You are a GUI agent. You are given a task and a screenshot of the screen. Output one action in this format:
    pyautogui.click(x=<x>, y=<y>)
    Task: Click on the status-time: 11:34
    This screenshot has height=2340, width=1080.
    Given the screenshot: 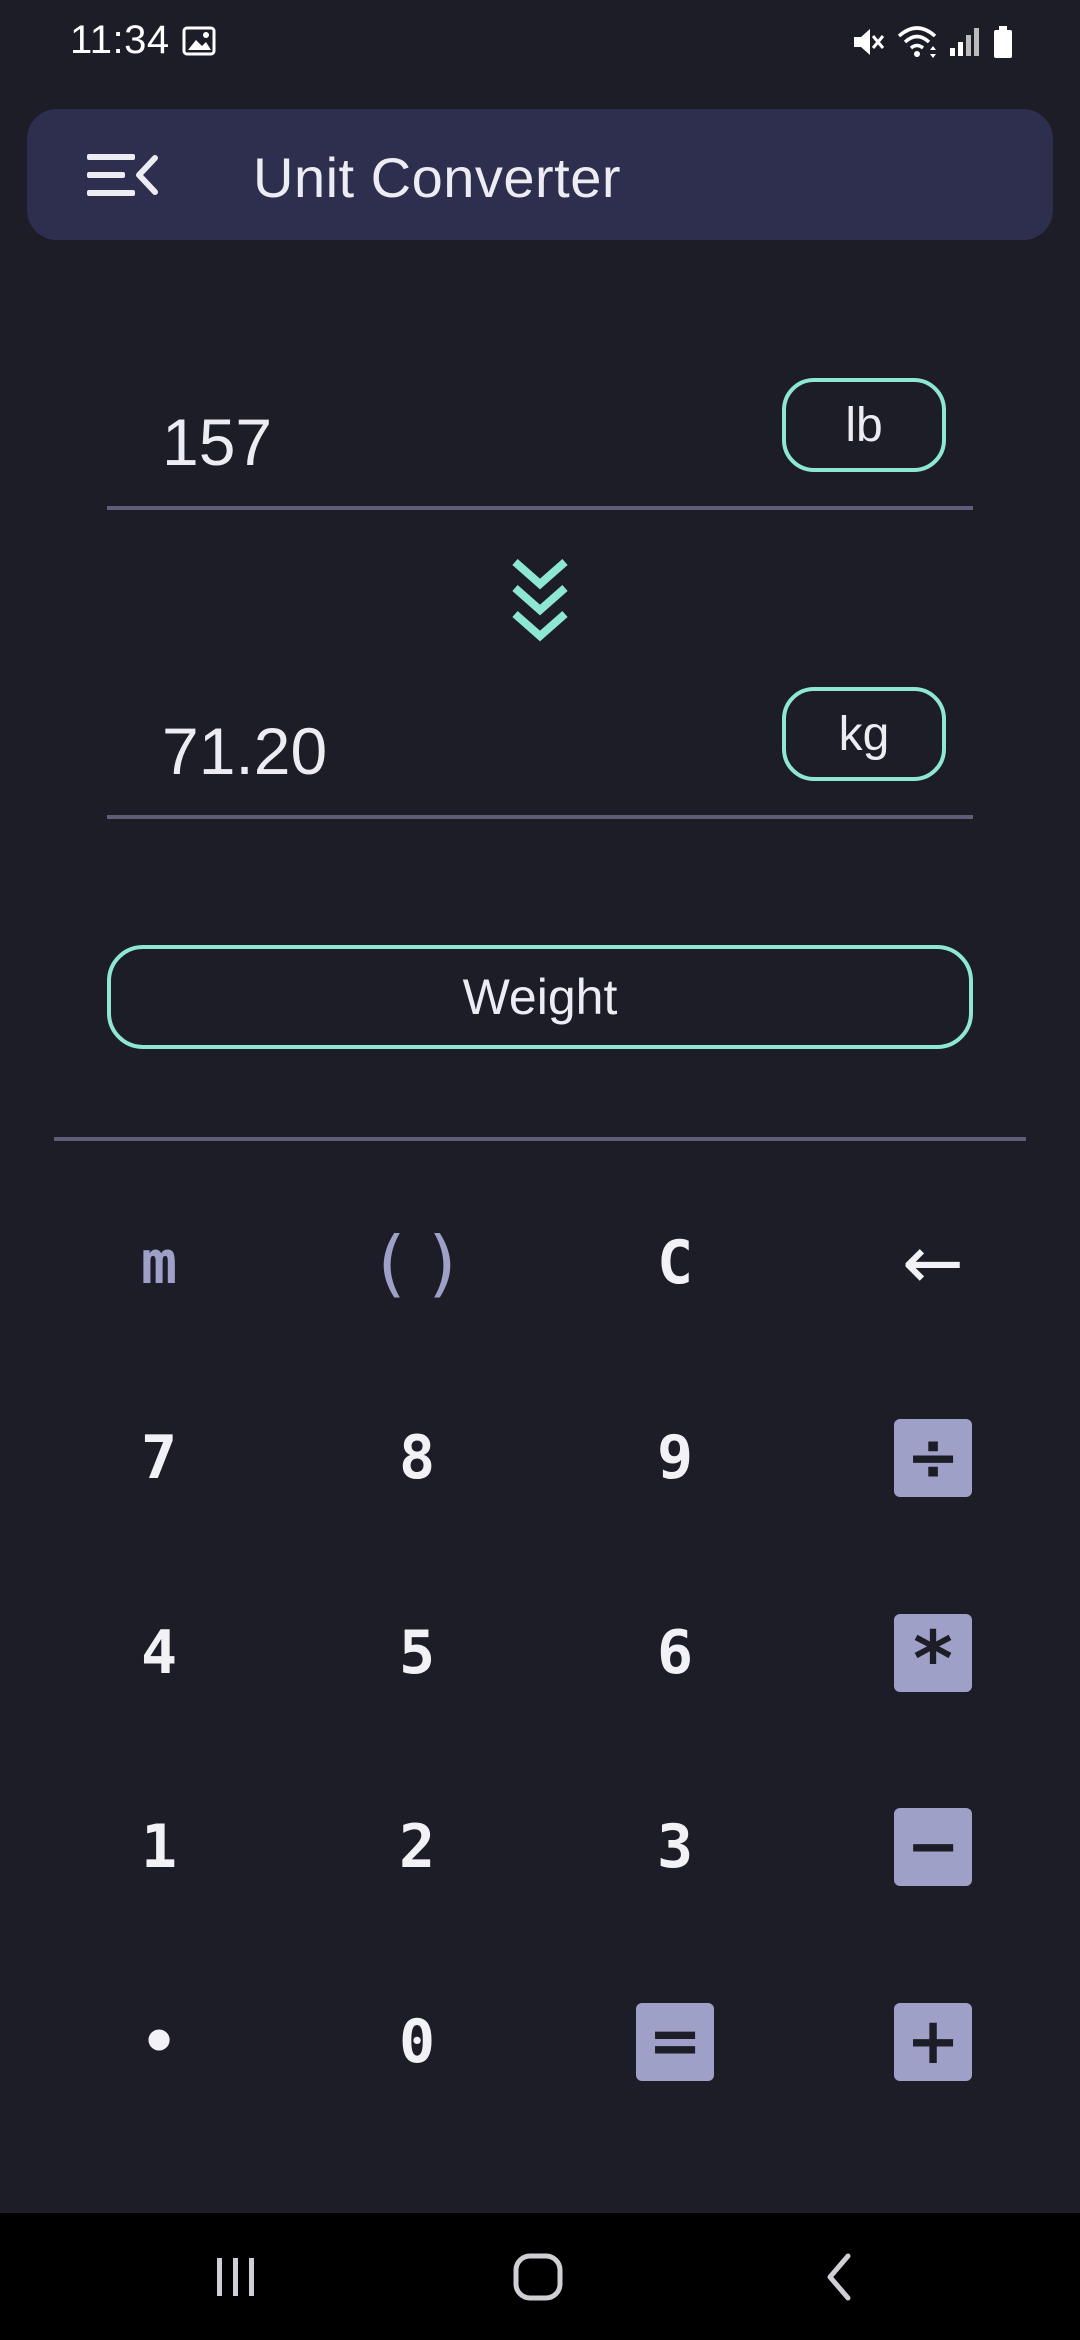 What is the action you would take?
    pyautogui.click(x=120, y=40)
    